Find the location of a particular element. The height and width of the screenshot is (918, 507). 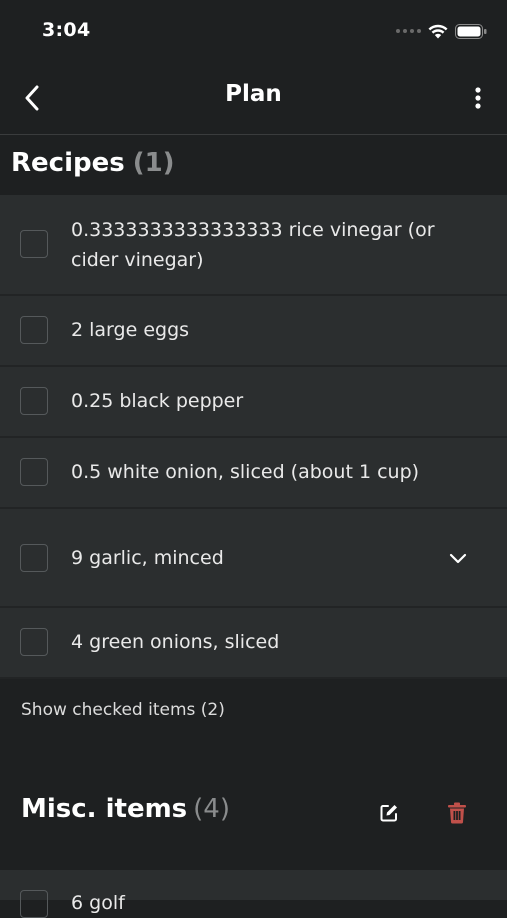

item-label: 9 garlic, minced is located at coordinates (147, 558).